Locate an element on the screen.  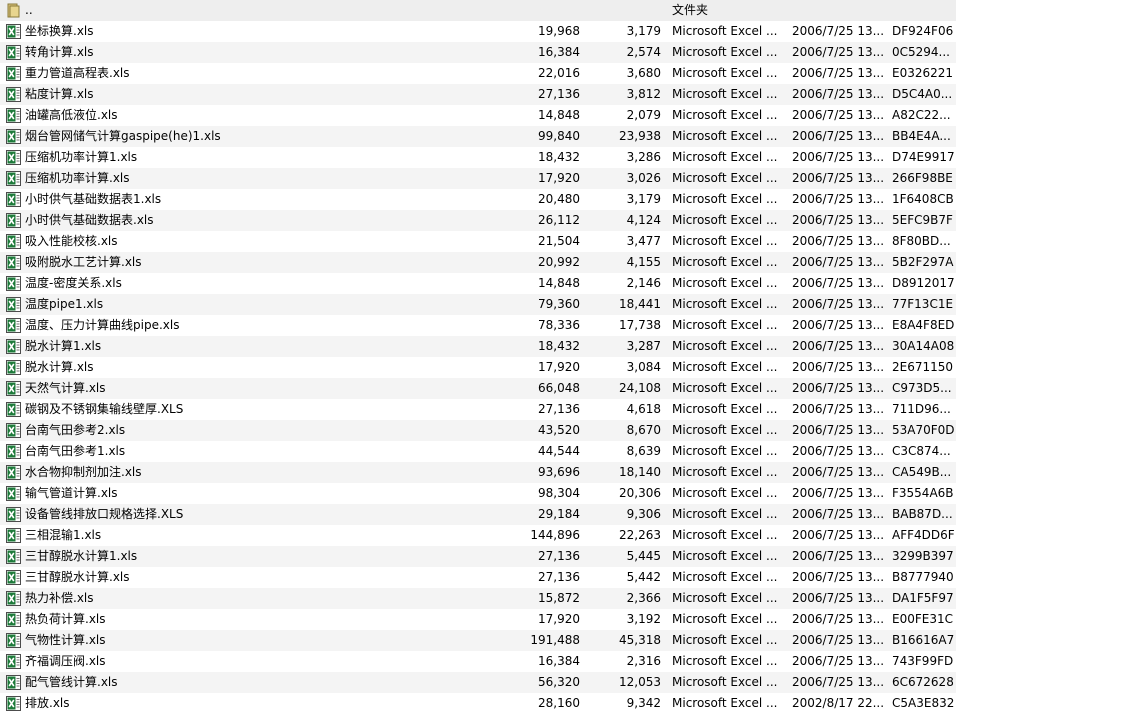
file-crc: E00FE31C is located at coordinates (922, 619).